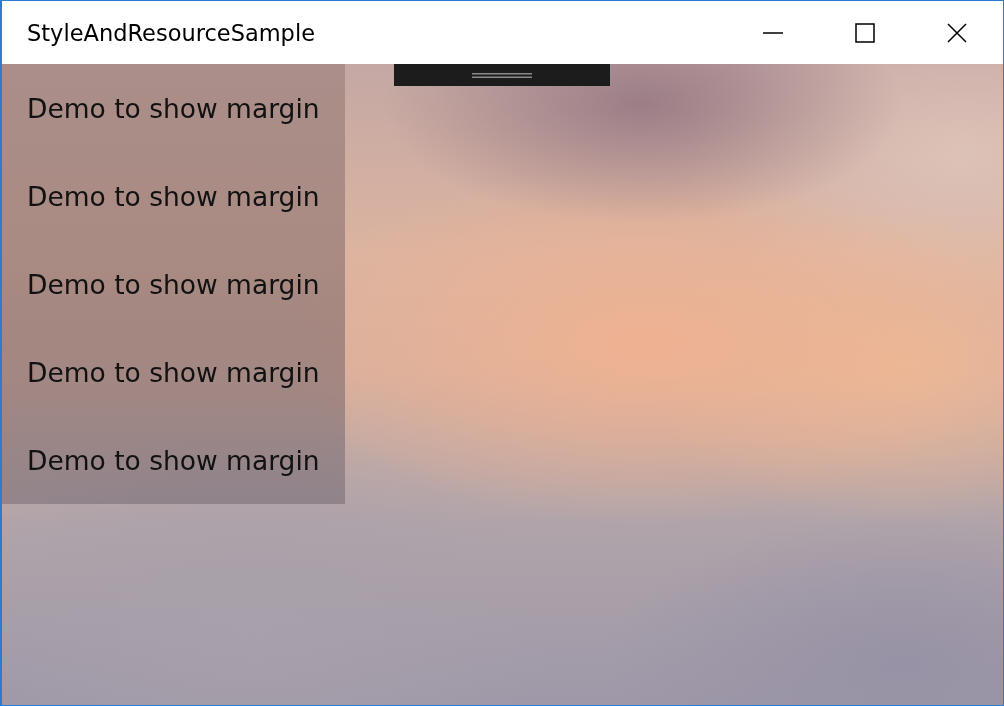 This screenshot has width=1004, height=706. I want to click on toolbar-handle, so click(502, 75).